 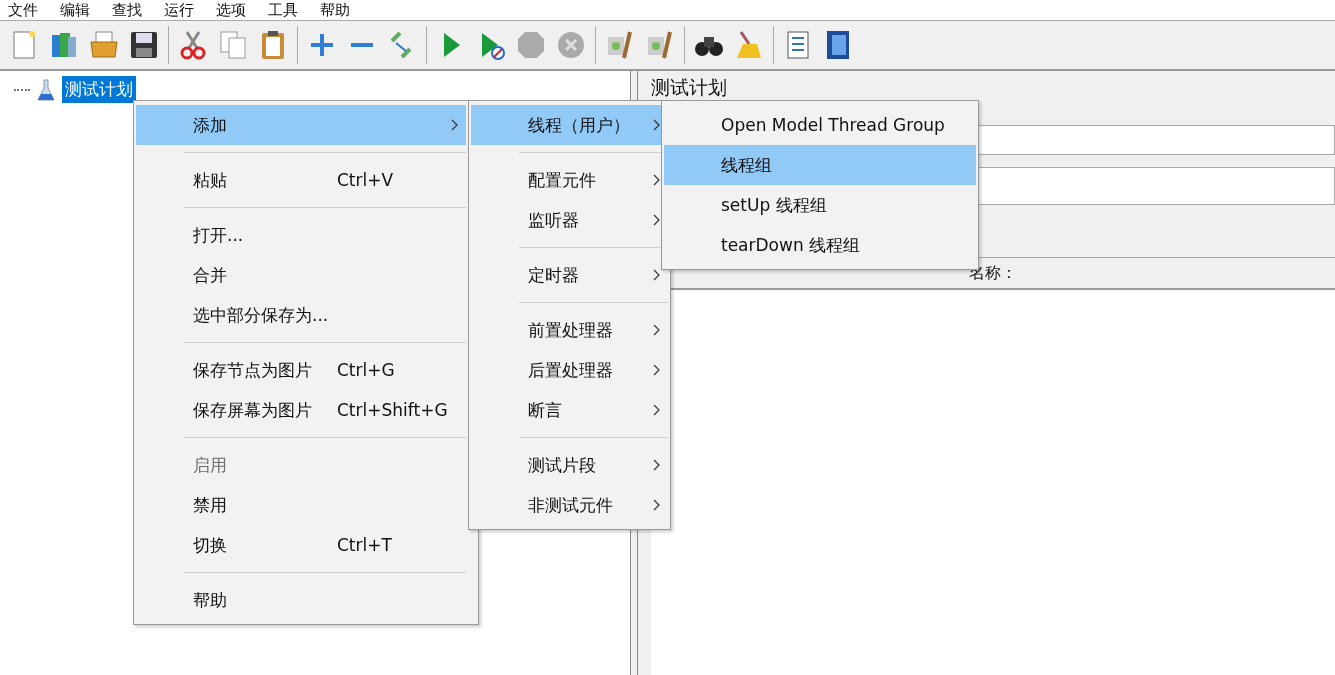 I want to click on menu-item: 文件, so click(x=23, y=10).